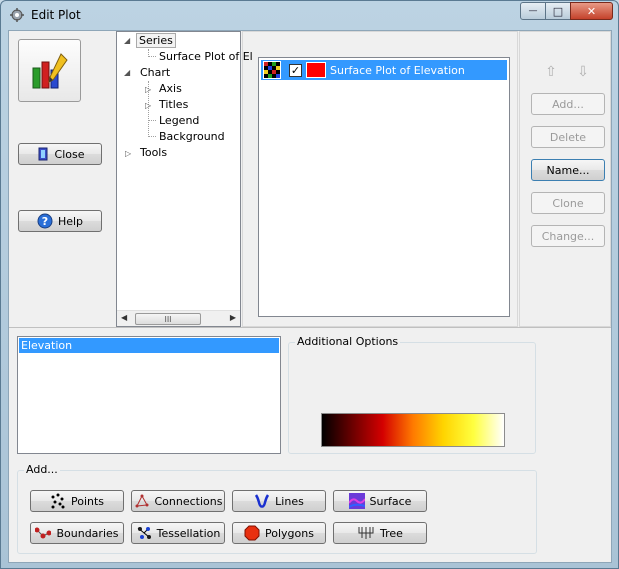 The height and width of the screenshot is (569, 619). Describe the element at coordinates (61, 179) in the screenshot. I see `left-panel: Close ? Help` at that location.